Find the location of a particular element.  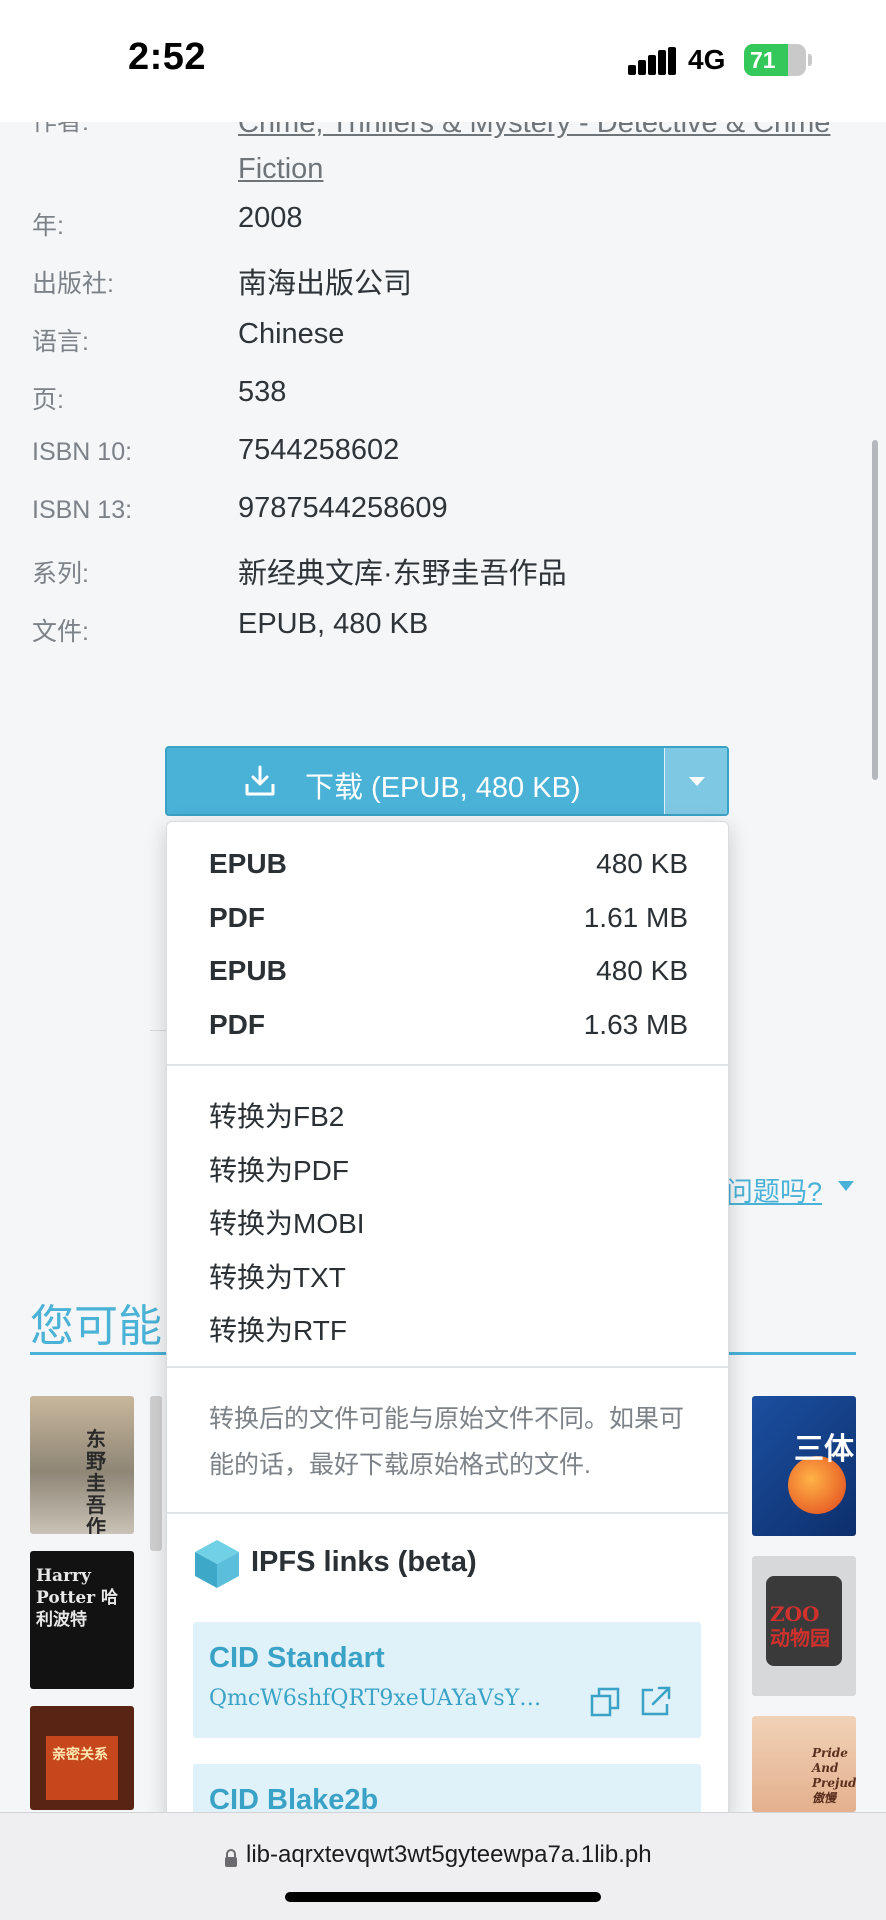

convert-option-mobi: 转换为MOBI is located at coordinates (447, 1216).